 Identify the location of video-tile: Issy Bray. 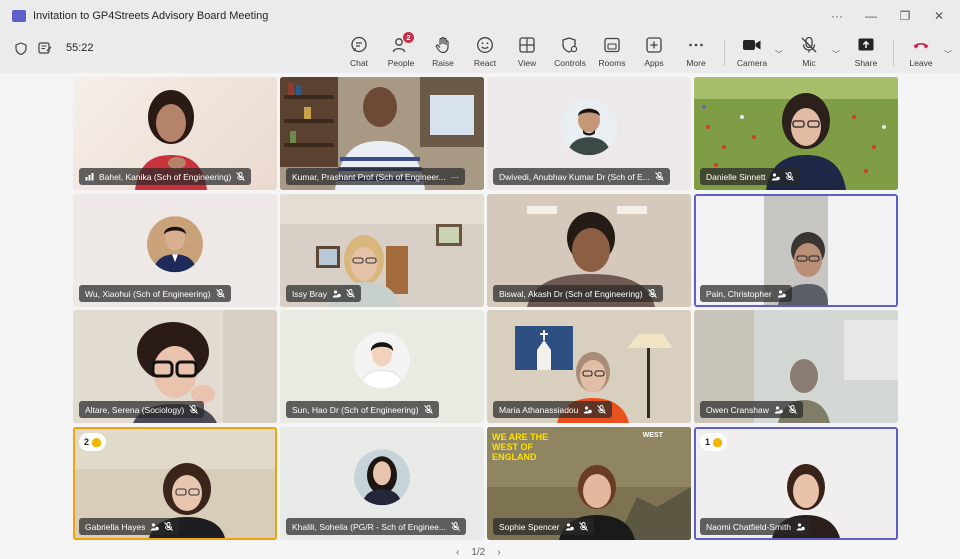
(382, 250).